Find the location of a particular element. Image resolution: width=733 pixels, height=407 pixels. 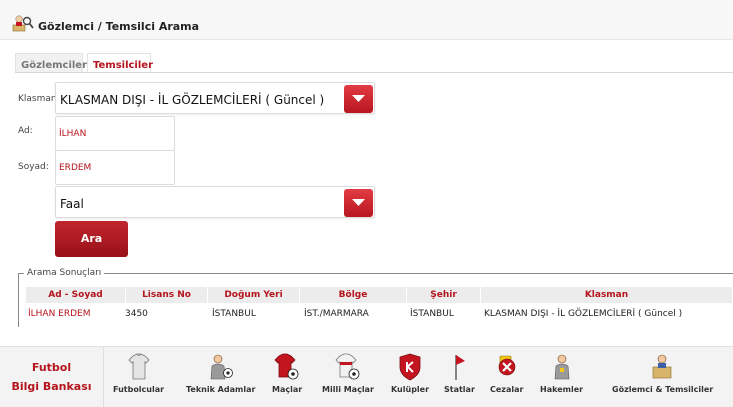

status-select-value: Faal is located at coordinates (72, 204).